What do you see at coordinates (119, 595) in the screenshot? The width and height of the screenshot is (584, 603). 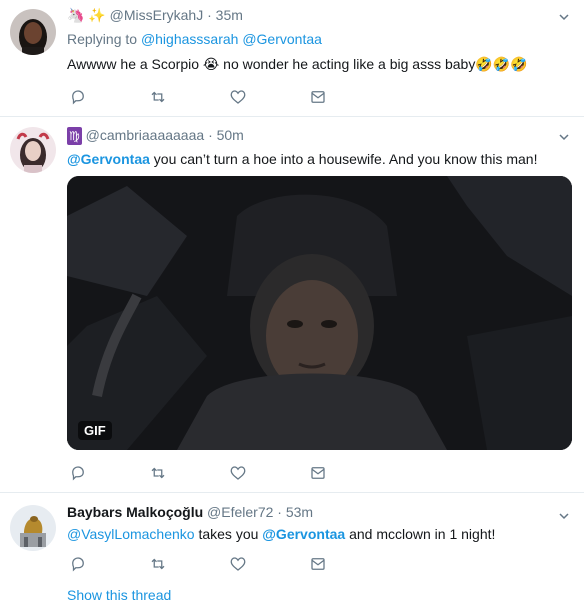 I see `show-thread-link: Show this thread` at bounding box center [119, 595].